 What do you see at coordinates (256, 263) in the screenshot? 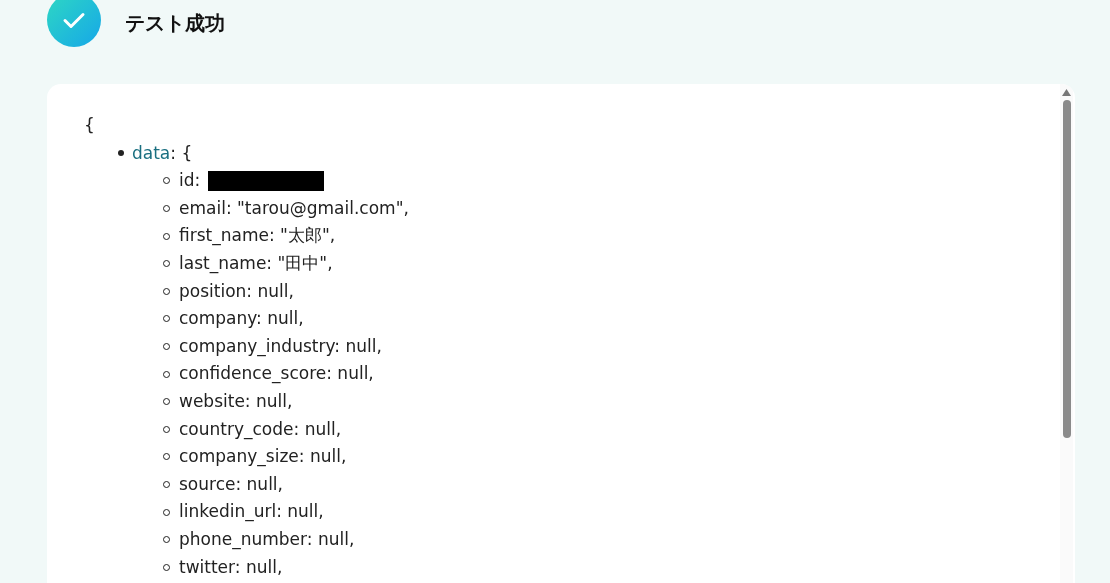
I see `json-field: last_name: "田中",` at bounding box center [256, 263].